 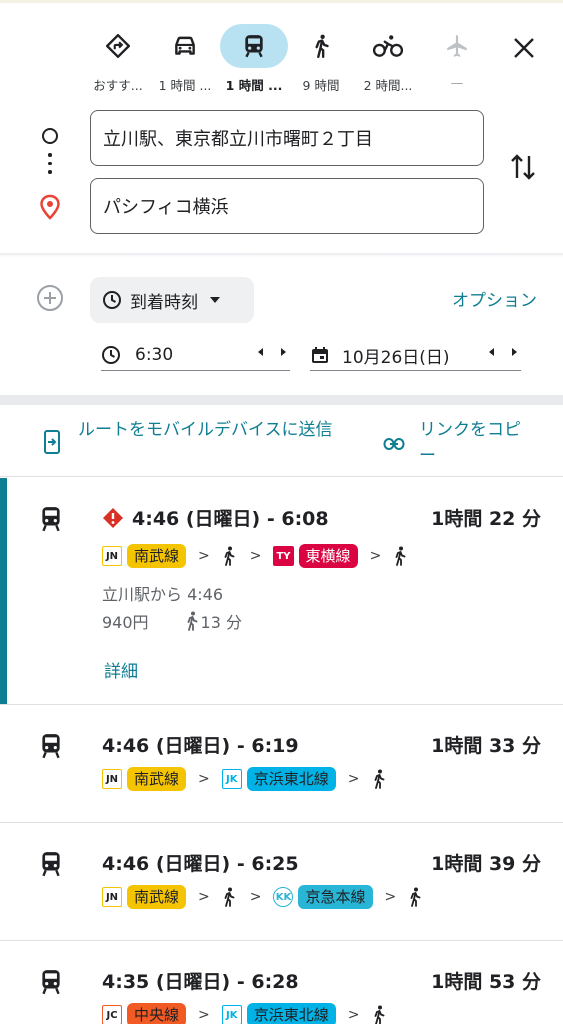 What do you see at coordinates (50, 166) in the screenshot?
I see `route-dots-icon` at bounding box center [50, 166].